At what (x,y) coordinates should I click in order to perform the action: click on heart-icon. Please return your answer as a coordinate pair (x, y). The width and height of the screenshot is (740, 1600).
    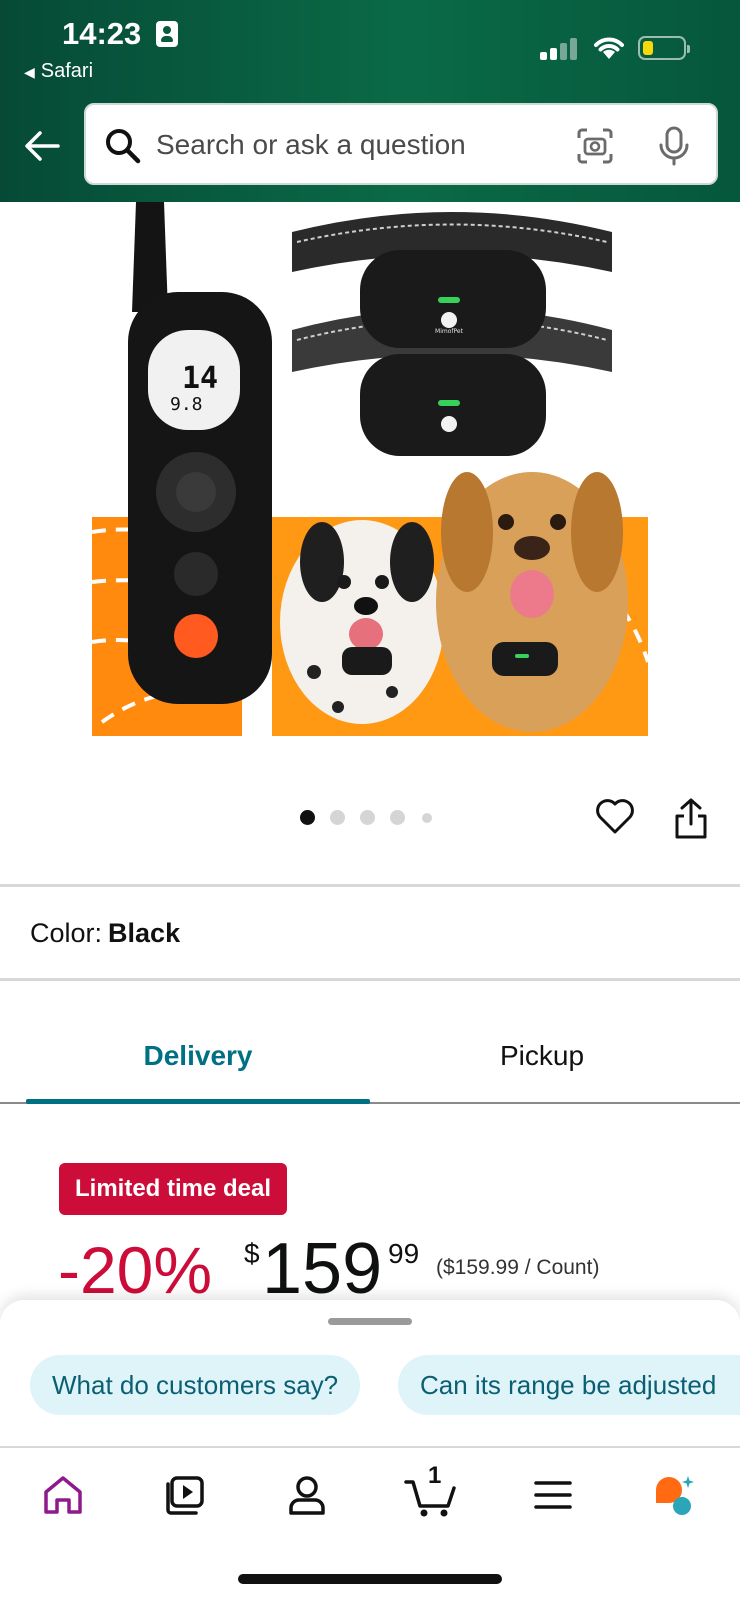
    Looking at the image, I should click on (615, 816).